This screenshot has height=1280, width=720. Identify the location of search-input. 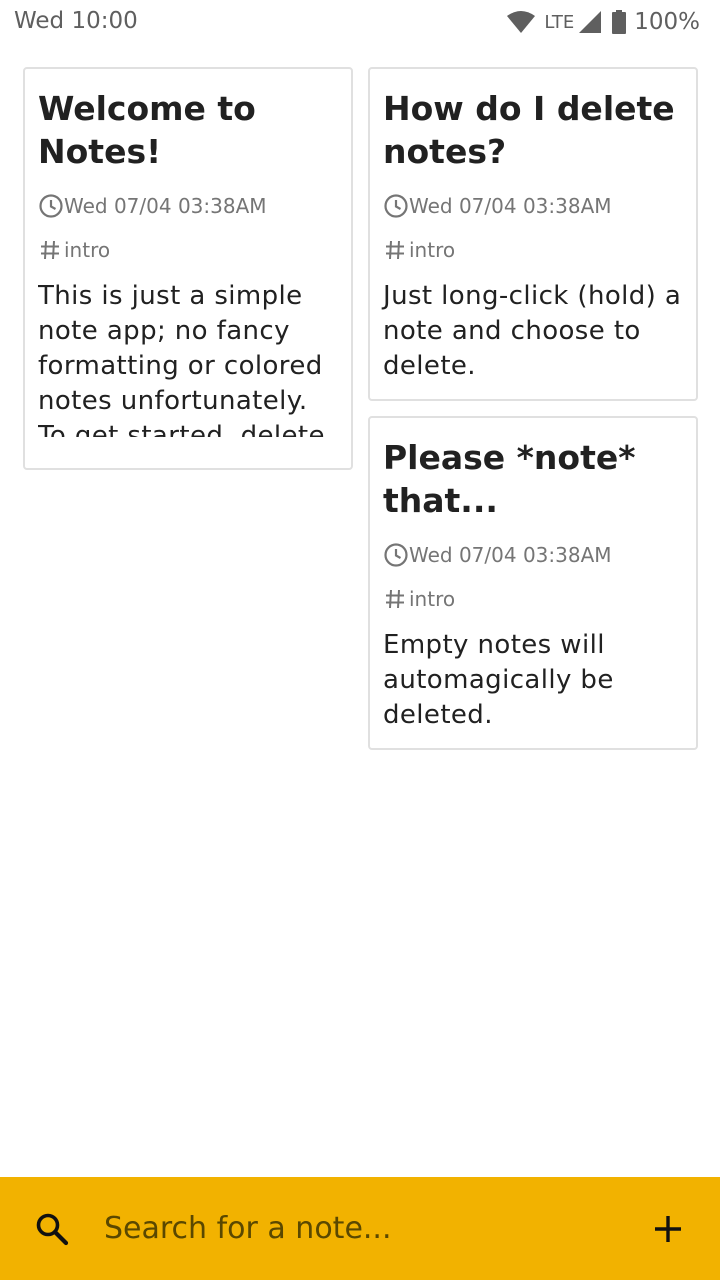
(354, 1228).